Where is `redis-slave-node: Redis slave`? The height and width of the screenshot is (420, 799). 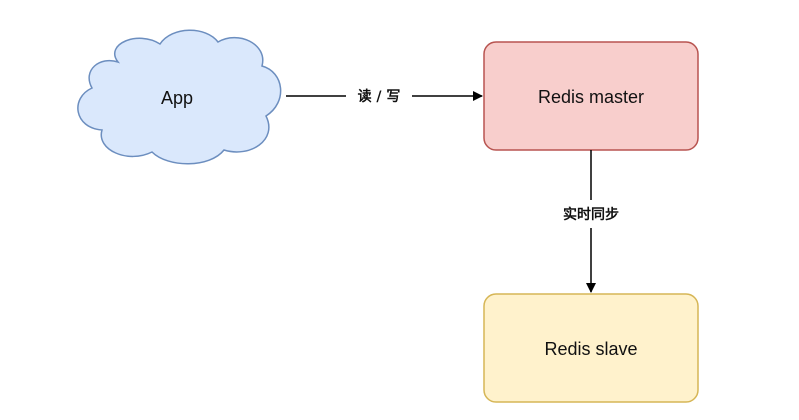 redis-slave-node: Redis slave is located at coordinates (591, 348).